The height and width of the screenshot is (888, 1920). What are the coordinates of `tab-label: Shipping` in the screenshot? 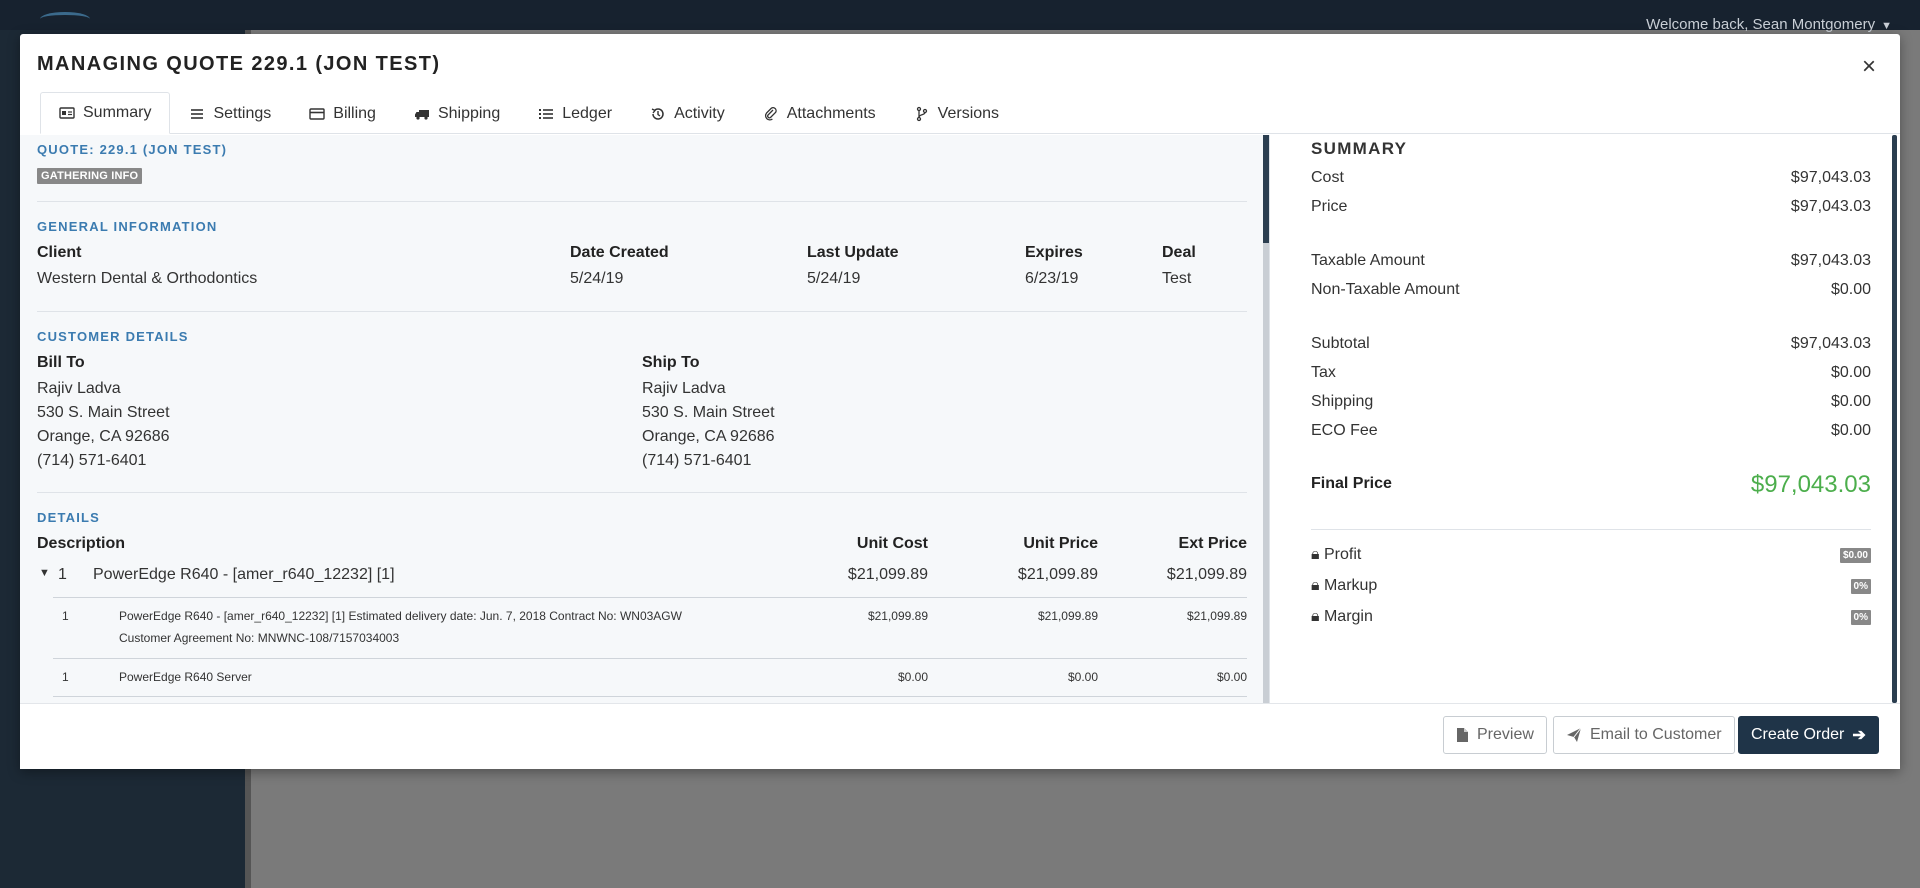 It's located at (469, 113).